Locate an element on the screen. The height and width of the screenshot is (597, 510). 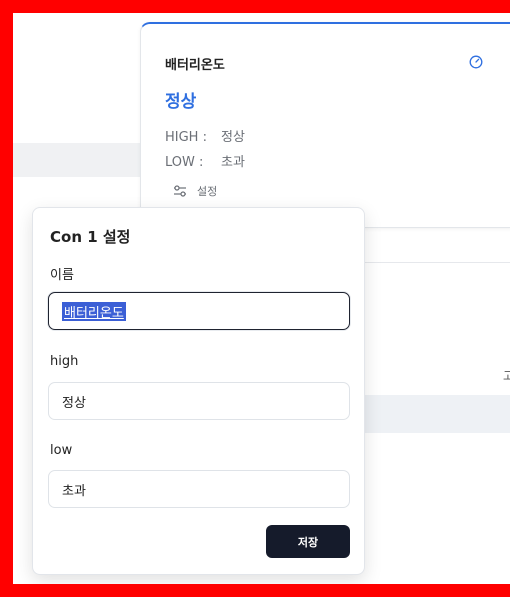
settings-label: 설정 is located at coordinates (207, 191).